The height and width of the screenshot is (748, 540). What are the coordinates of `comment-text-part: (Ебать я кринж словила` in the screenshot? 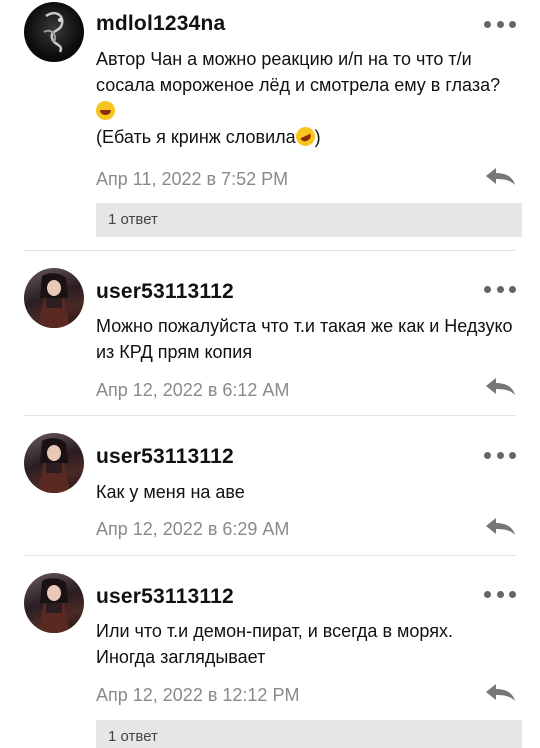 It's located at (196, 137).